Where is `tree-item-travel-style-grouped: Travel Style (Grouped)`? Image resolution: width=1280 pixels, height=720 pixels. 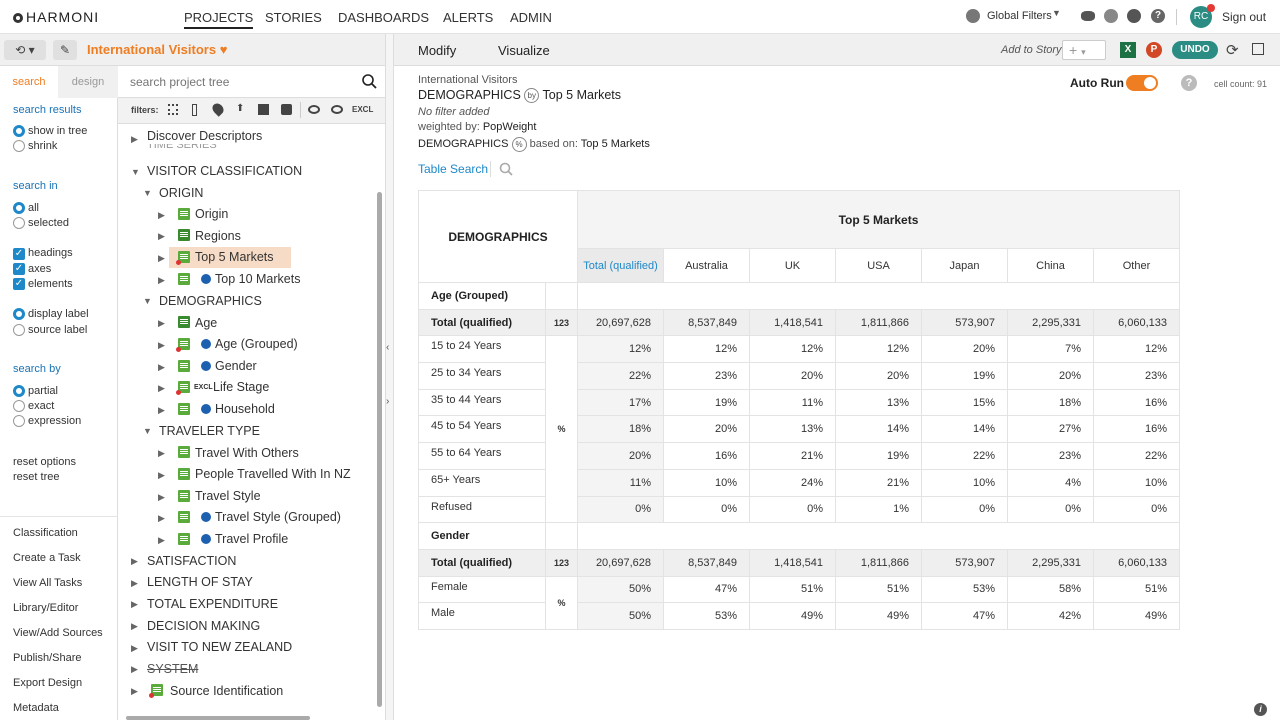
tree-item-travel-style-grouped: Travel Style (Grouped) is located at coordinates (278, 517).